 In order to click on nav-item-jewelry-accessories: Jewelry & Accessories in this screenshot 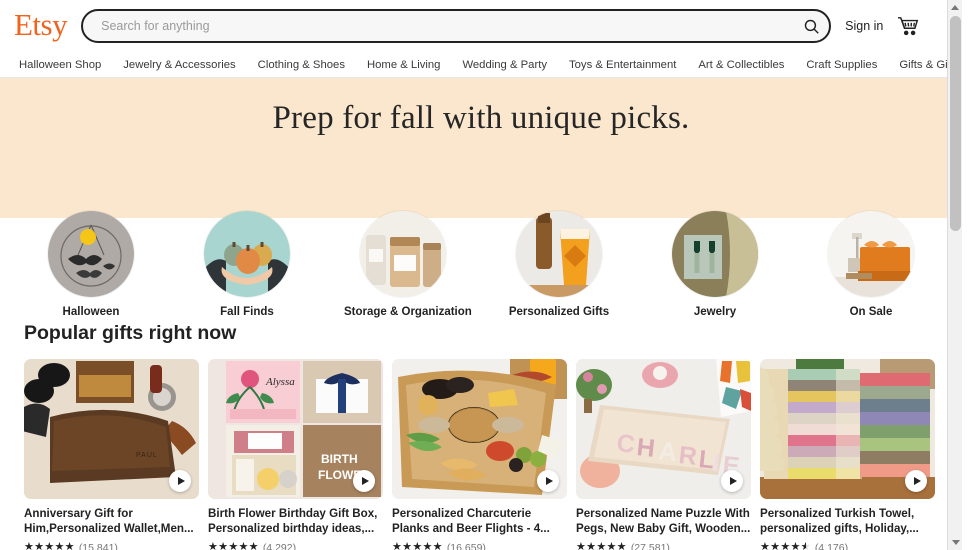, I will do `click(179, 65)`.